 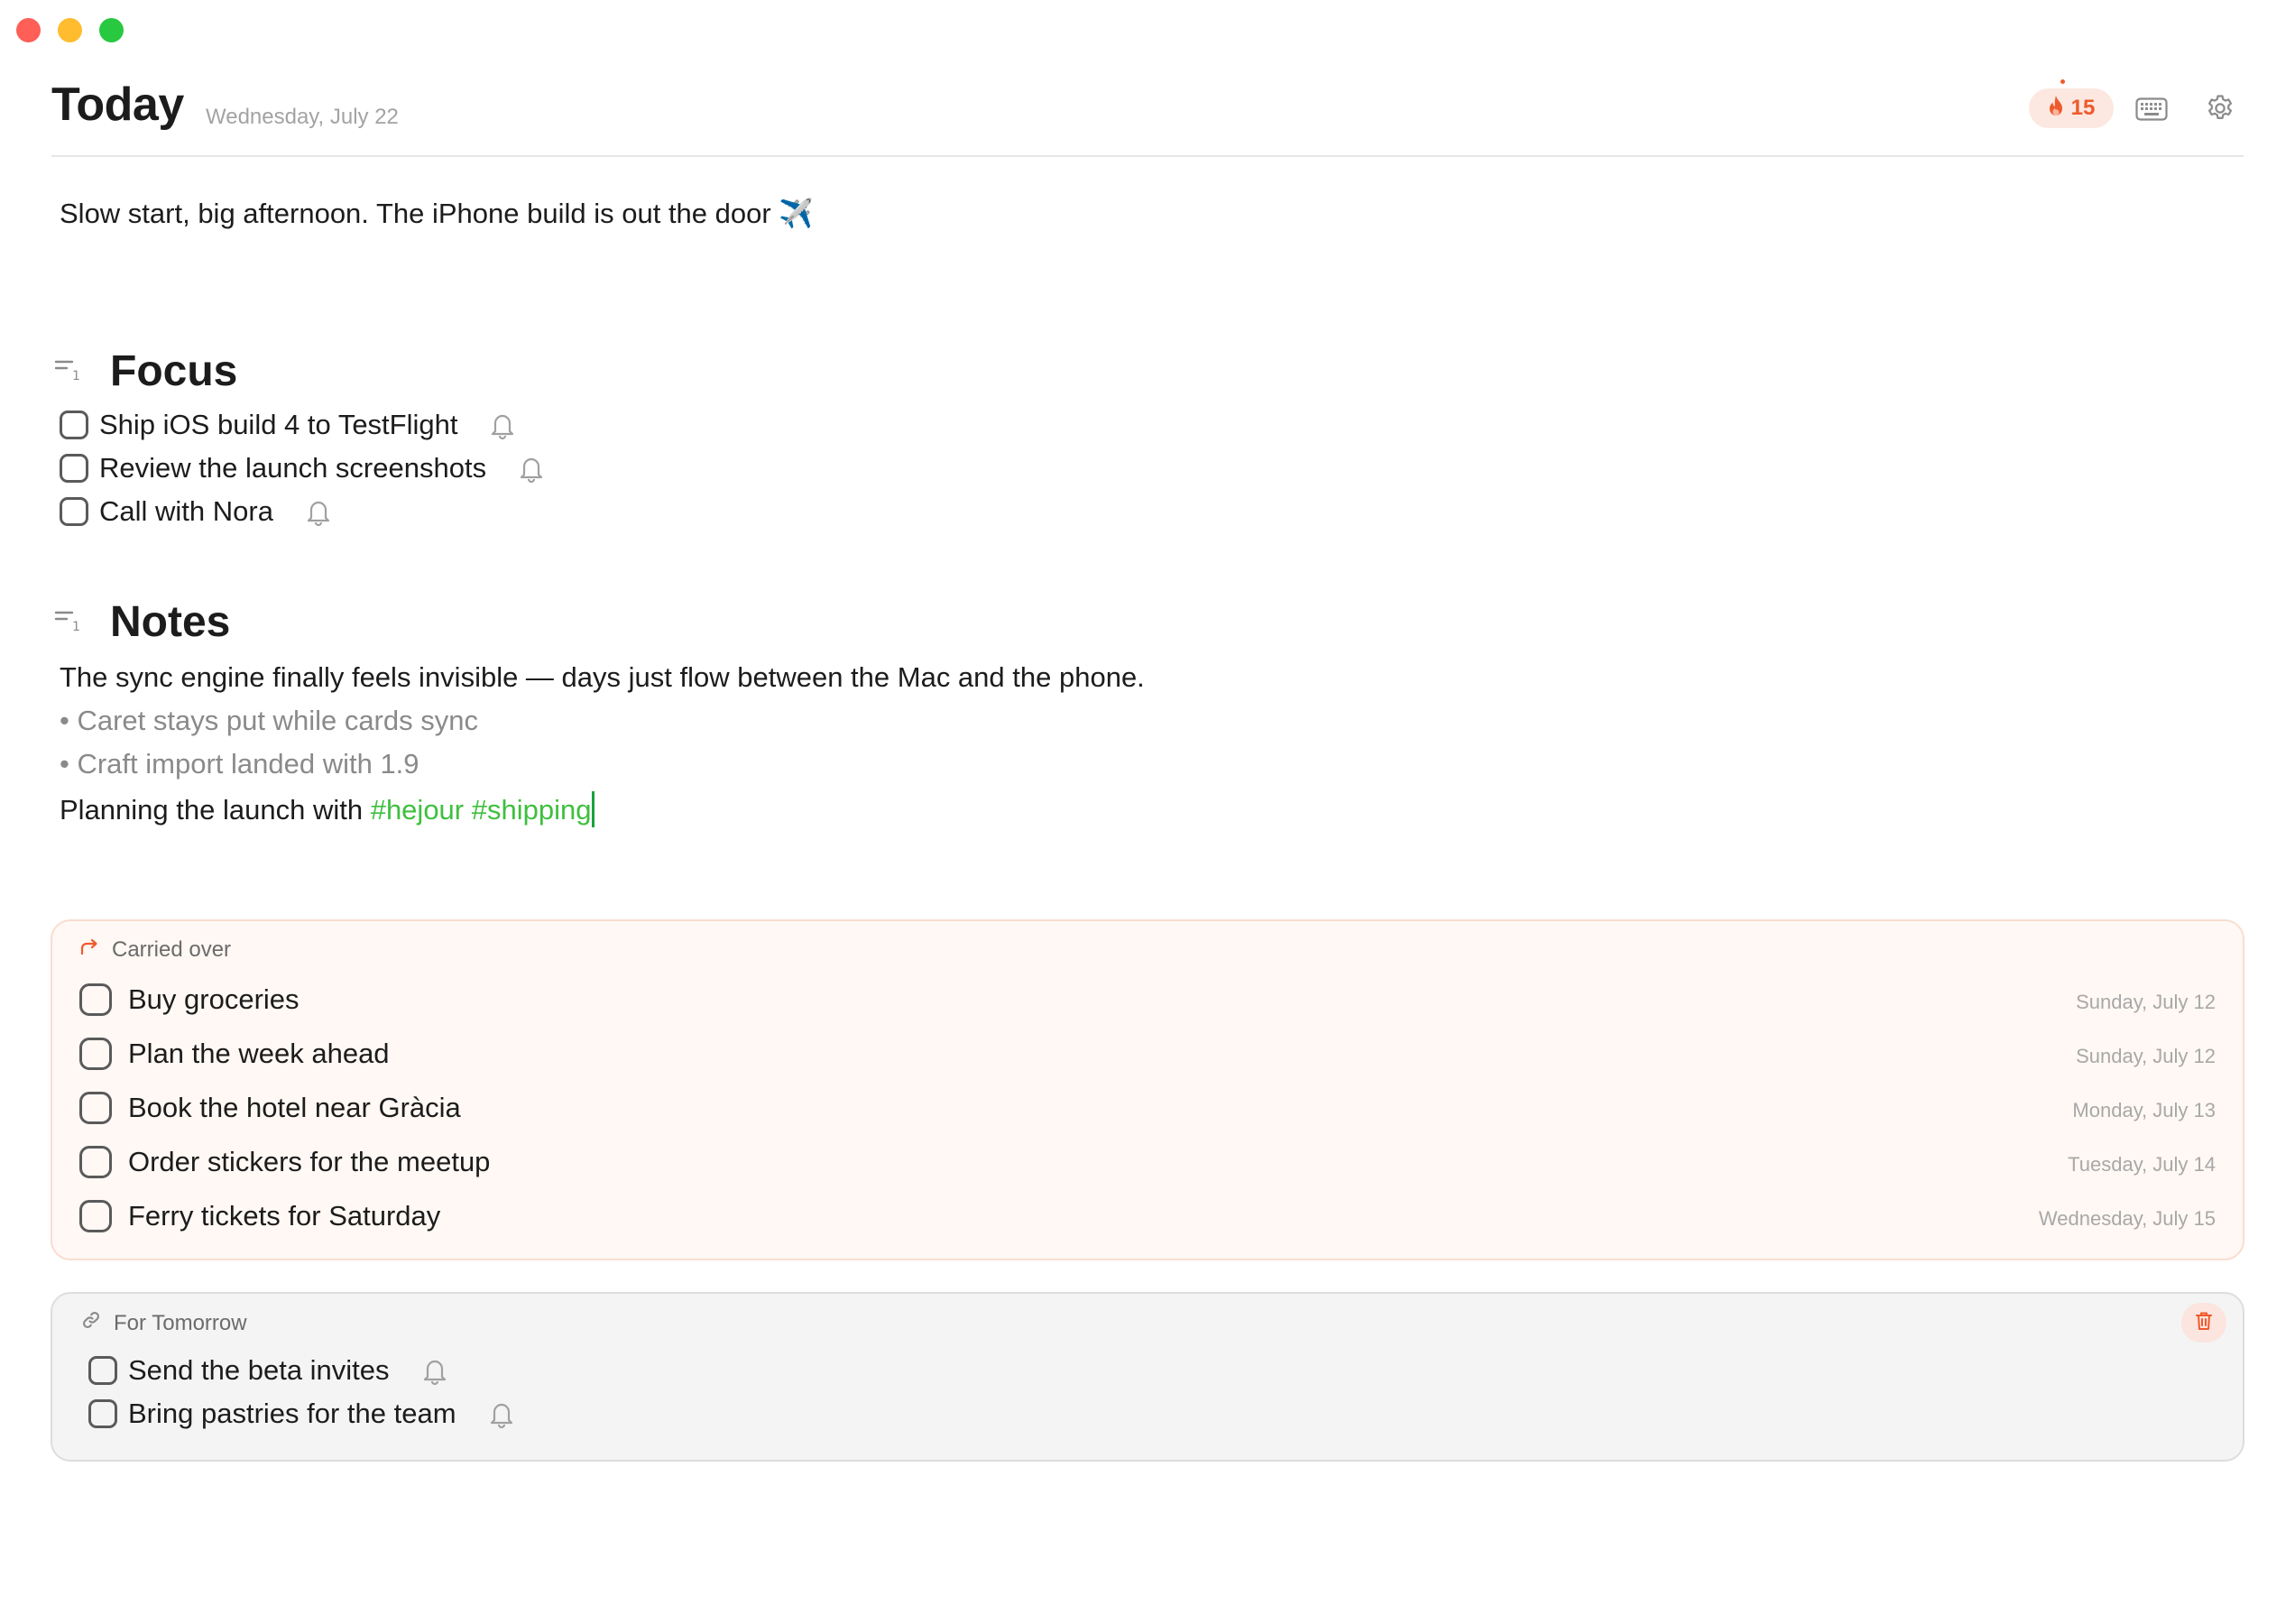 What do you see at coordinates (89, 950) in the screenshot?
I see `carry-forward-icon` at bounding box center [89, 950].